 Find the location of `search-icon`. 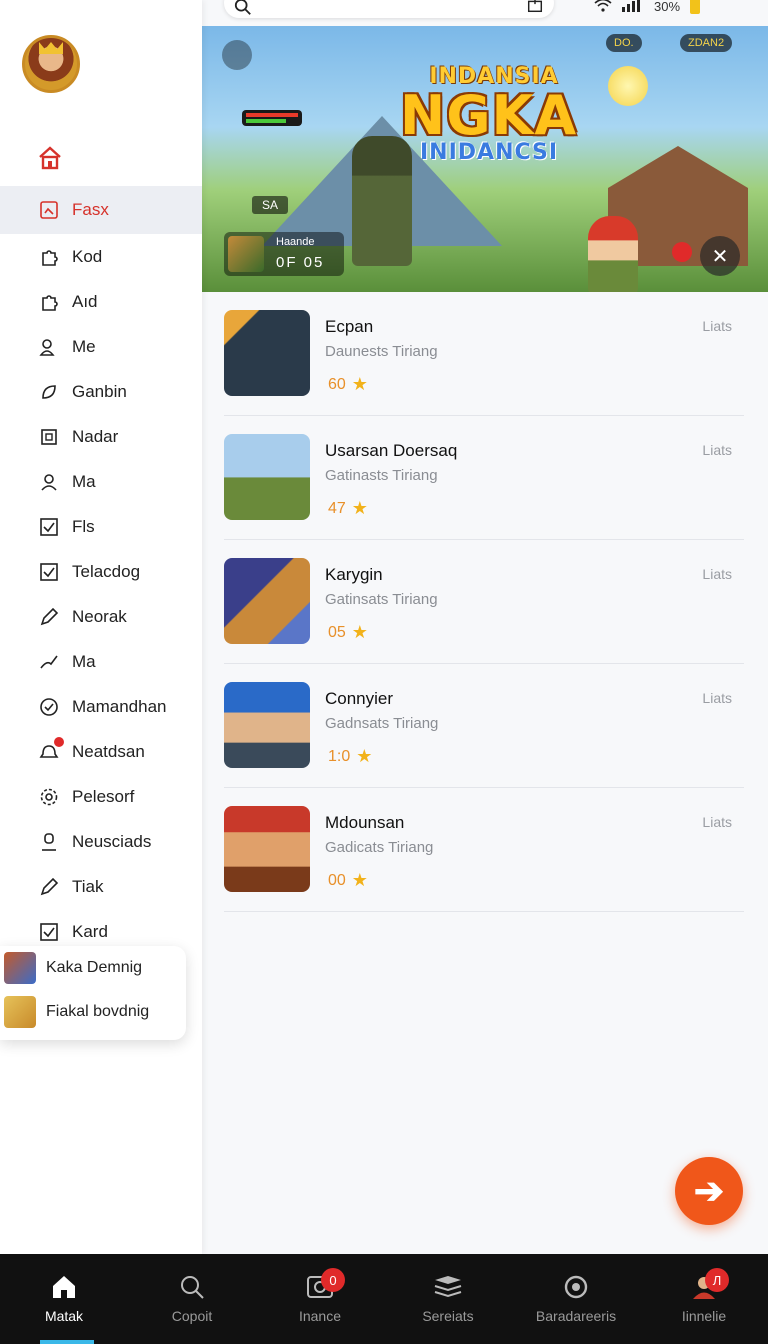

search-icon is located at coordinates (242, 7).